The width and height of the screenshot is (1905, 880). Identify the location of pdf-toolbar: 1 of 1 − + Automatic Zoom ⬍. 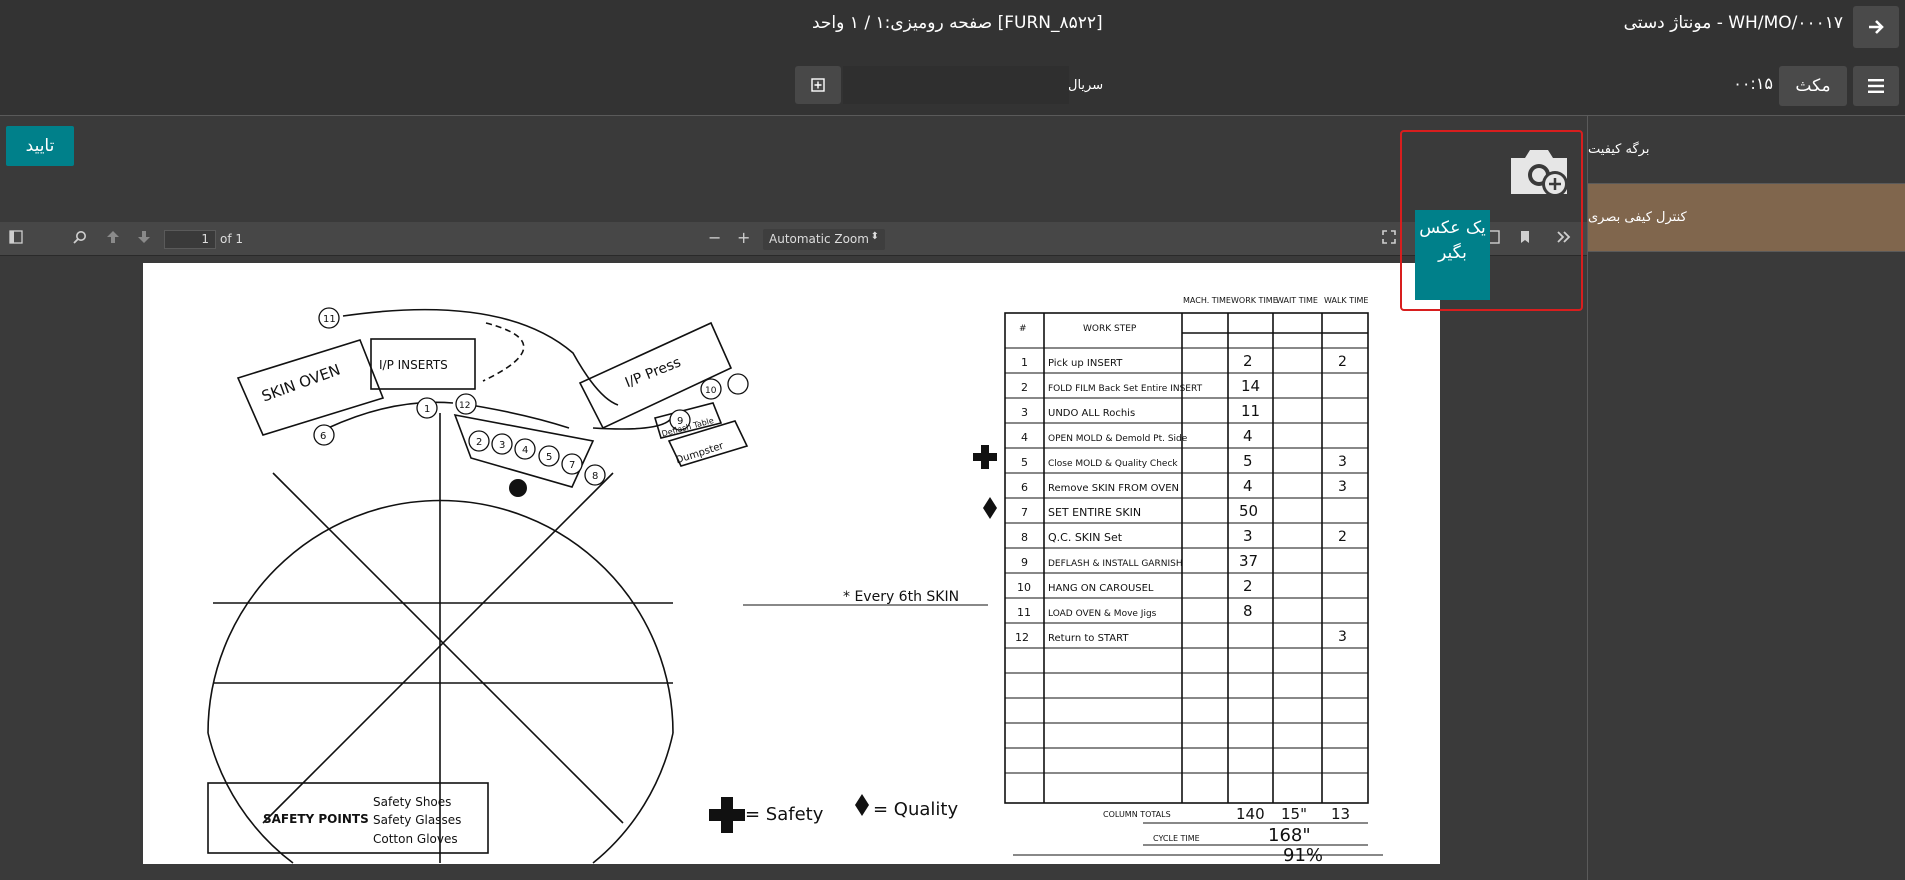
(793, 239).